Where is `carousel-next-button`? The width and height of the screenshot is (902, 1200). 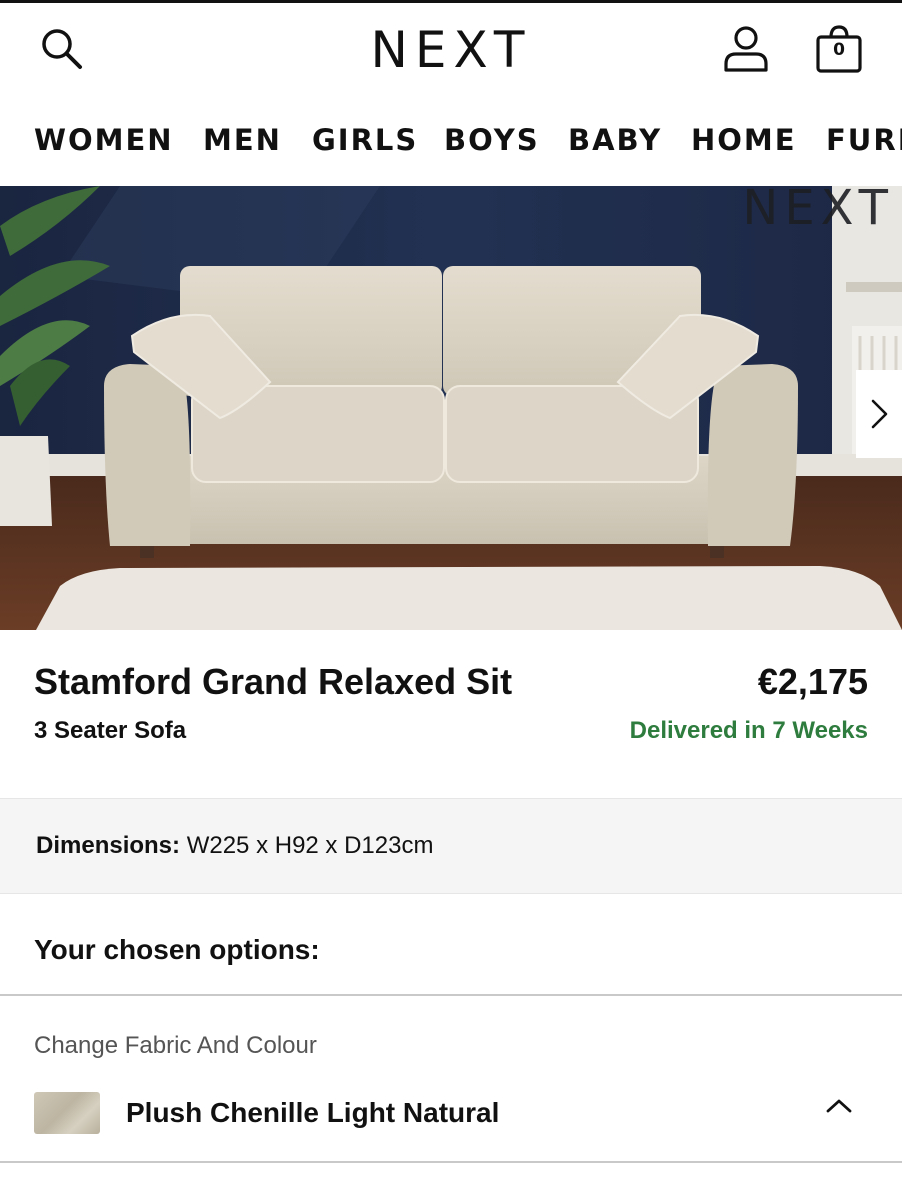 carousel-next-button is located at coordinates (879, 414).